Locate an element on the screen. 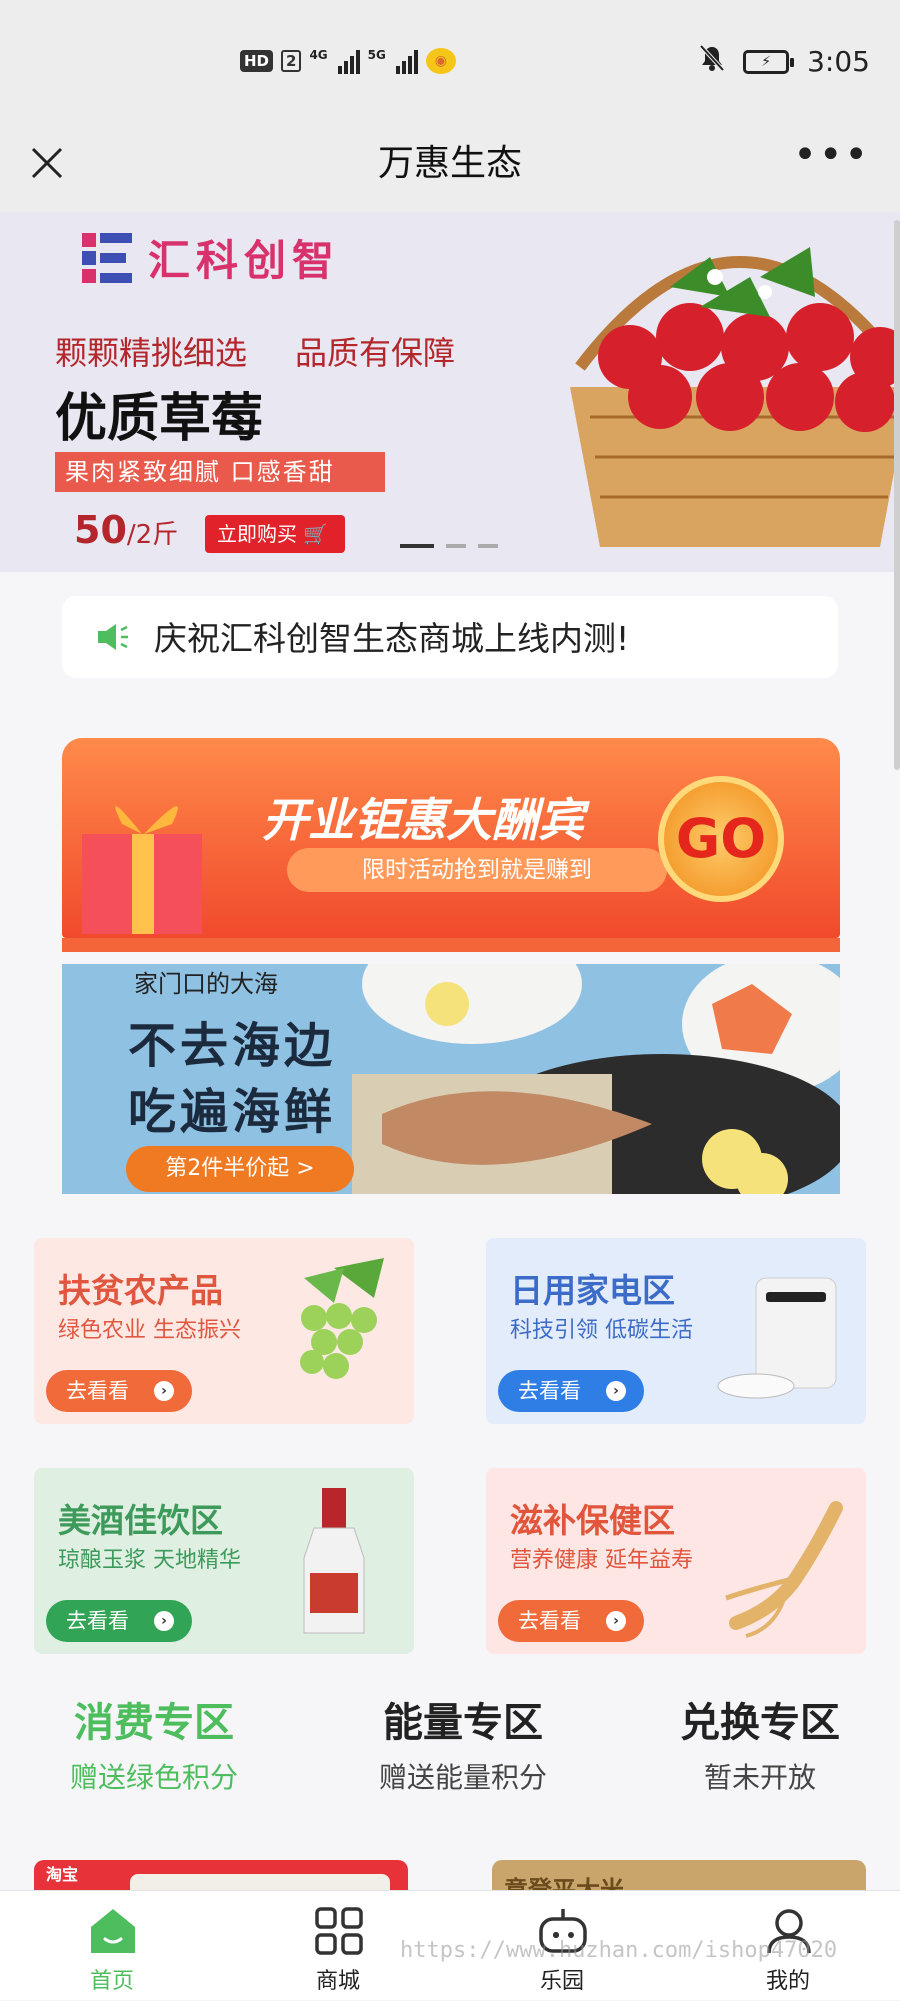  status-bar: HD 2 4G 5G ◉ ⚡ 3:05 is located at coordinates (450, 65).